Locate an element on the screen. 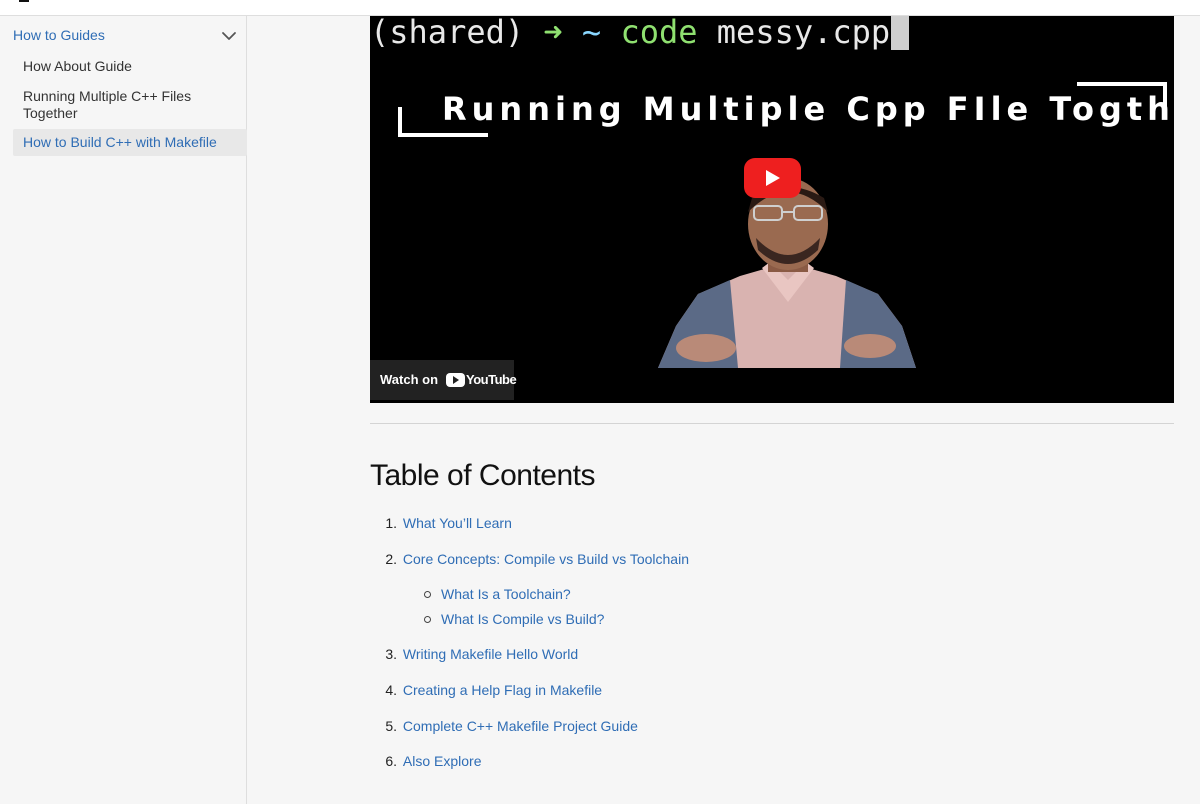  toc-link-what-is-toolchain: What Is a Toolchain? is located at coordinates (506, 594).